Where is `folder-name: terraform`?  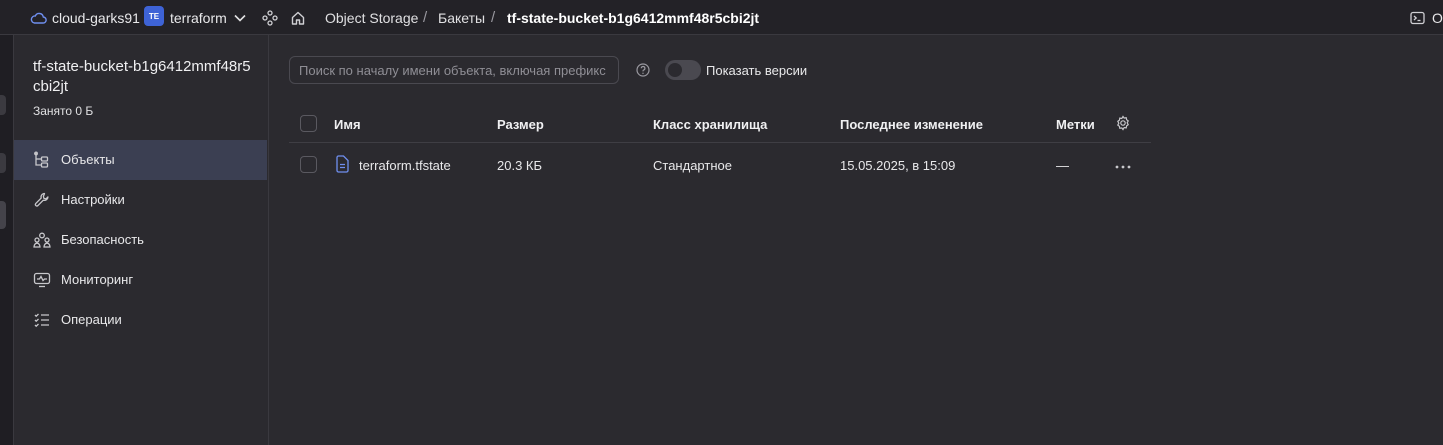
folder-name: terraform is located at coordinates (198, 17).